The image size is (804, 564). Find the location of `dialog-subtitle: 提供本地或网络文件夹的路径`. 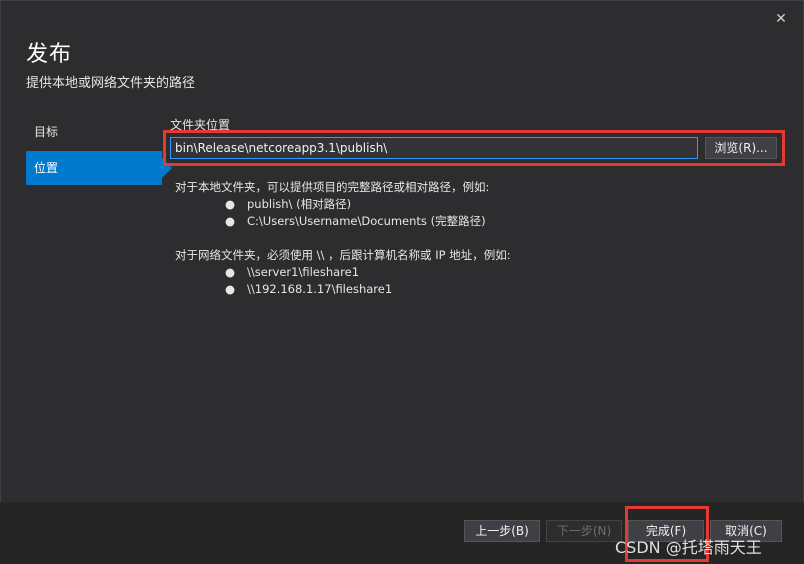

dialog-subtitle: 提供本地或网络文件夹的路径 is located at coordinates (111, 83).